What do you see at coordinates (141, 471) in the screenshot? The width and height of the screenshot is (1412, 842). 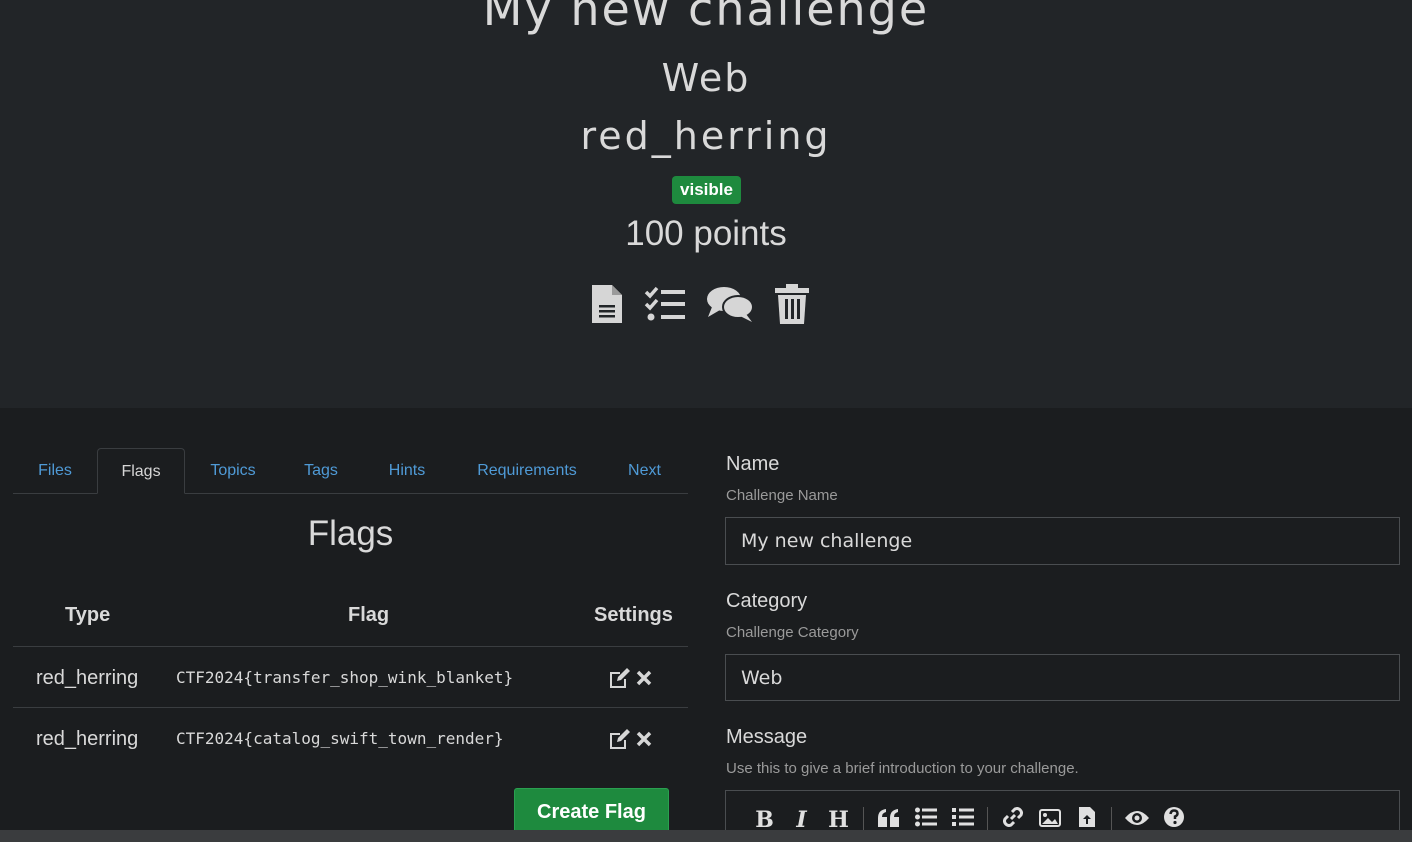 I see `tab-flags: Flags` at bounding box center [141, 471].